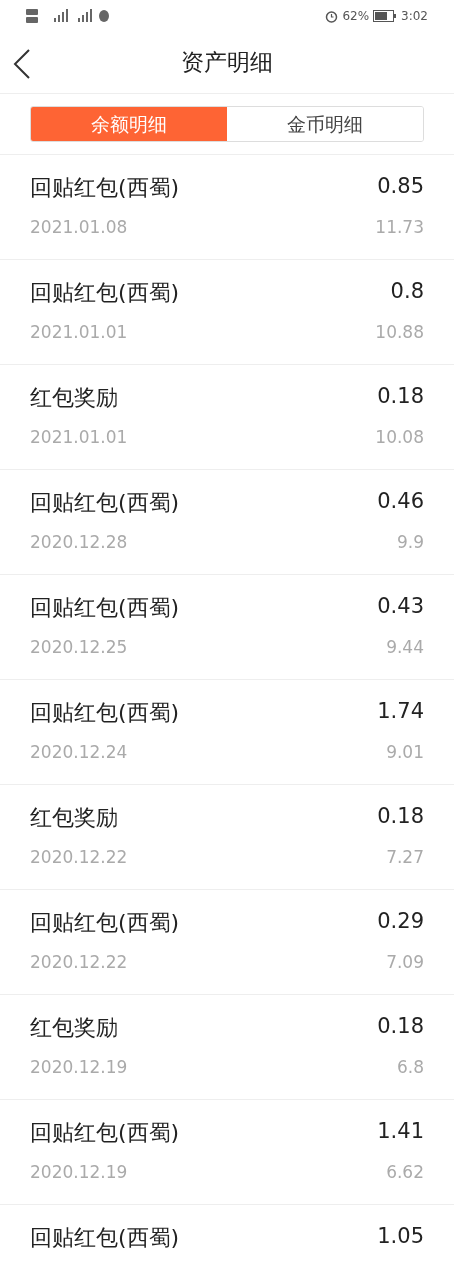 The height and width of the screenshot is (1280, 454). What do you see at coordinates (79, 753) in the screenshot?
I see `record-date: 2020.12.24` at bounding box center [79, 753].